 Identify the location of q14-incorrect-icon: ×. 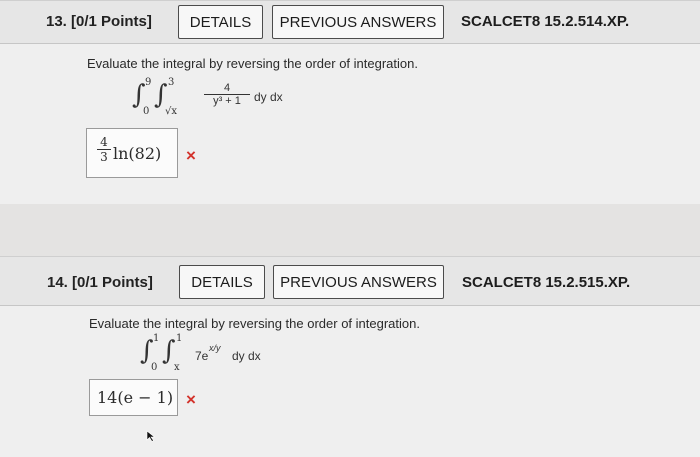
(191, 399).